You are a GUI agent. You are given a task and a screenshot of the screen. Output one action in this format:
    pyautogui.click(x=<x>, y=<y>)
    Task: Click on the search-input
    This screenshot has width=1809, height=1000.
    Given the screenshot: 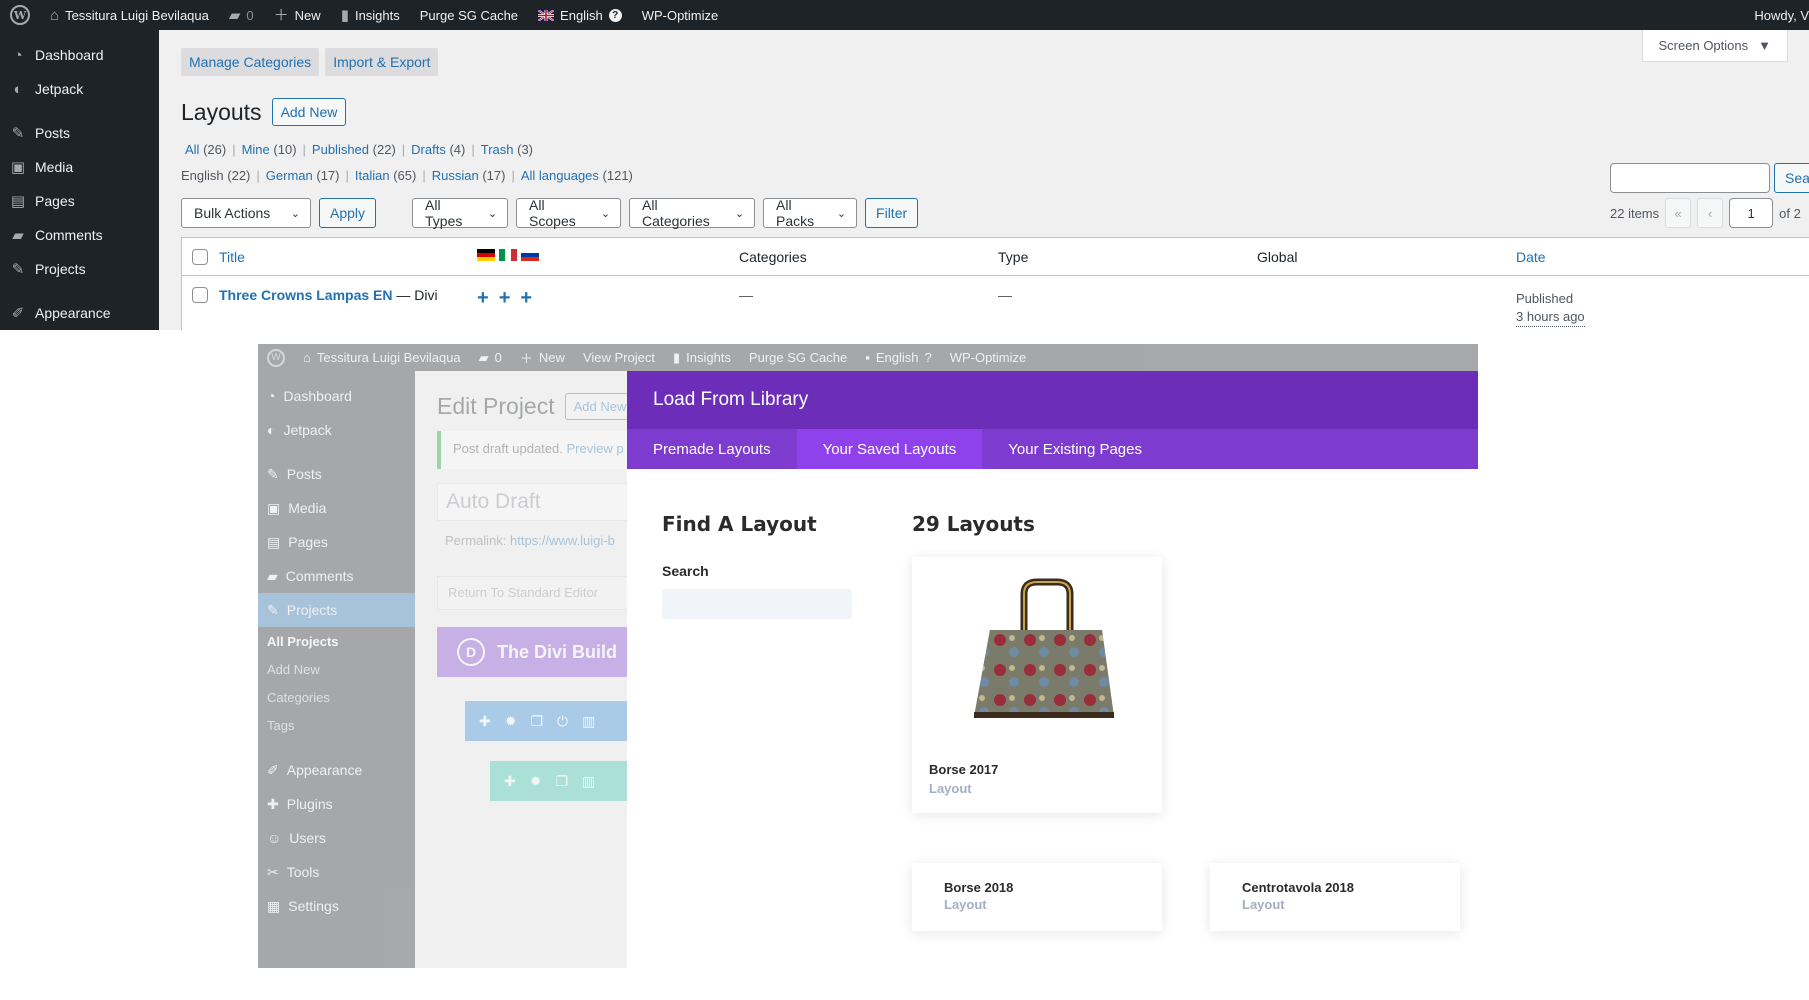 What is the action you would take?
    pyautogui.click(x=1690, y=178)
    